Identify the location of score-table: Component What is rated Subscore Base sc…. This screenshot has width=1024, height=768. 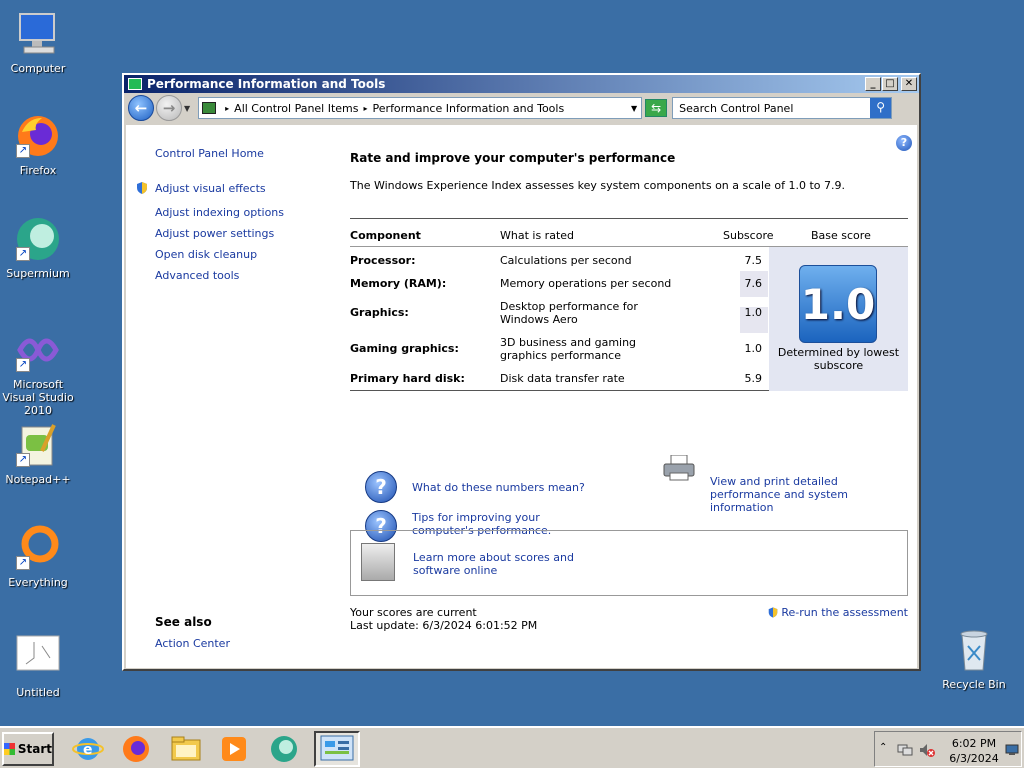
(629, 304).